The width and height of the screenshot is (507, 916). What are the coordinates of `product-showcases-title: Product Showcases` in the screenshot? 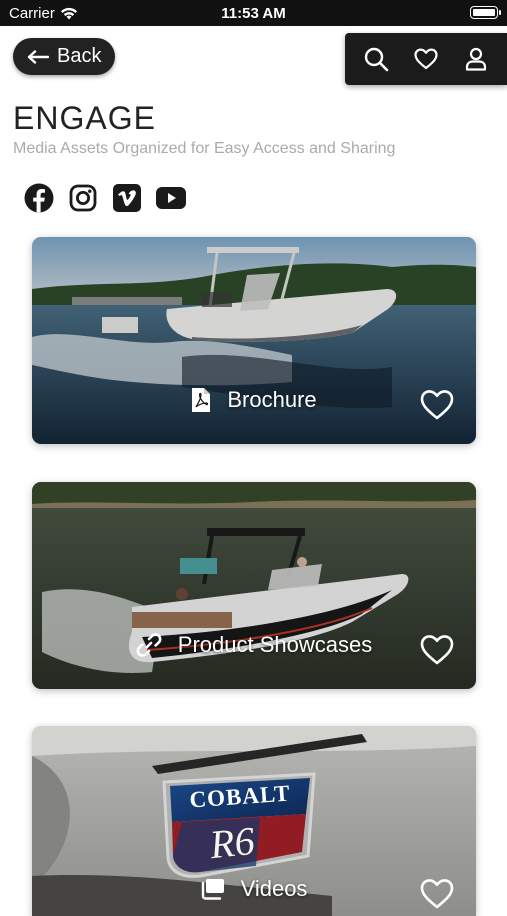 It's located at (275, 644).